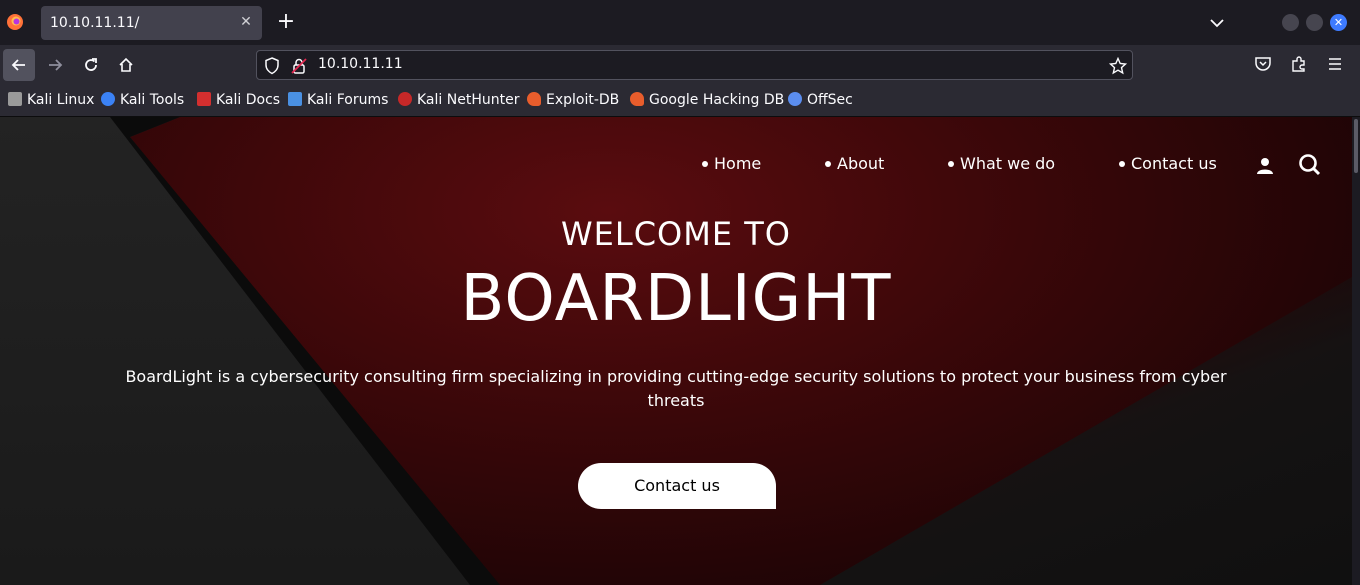 This screenshot has height=585, width=1360. What do you see at coordinates (637, 99) in the screenshot?
I see `ghdb-icon` at bounding box center [637, 99].